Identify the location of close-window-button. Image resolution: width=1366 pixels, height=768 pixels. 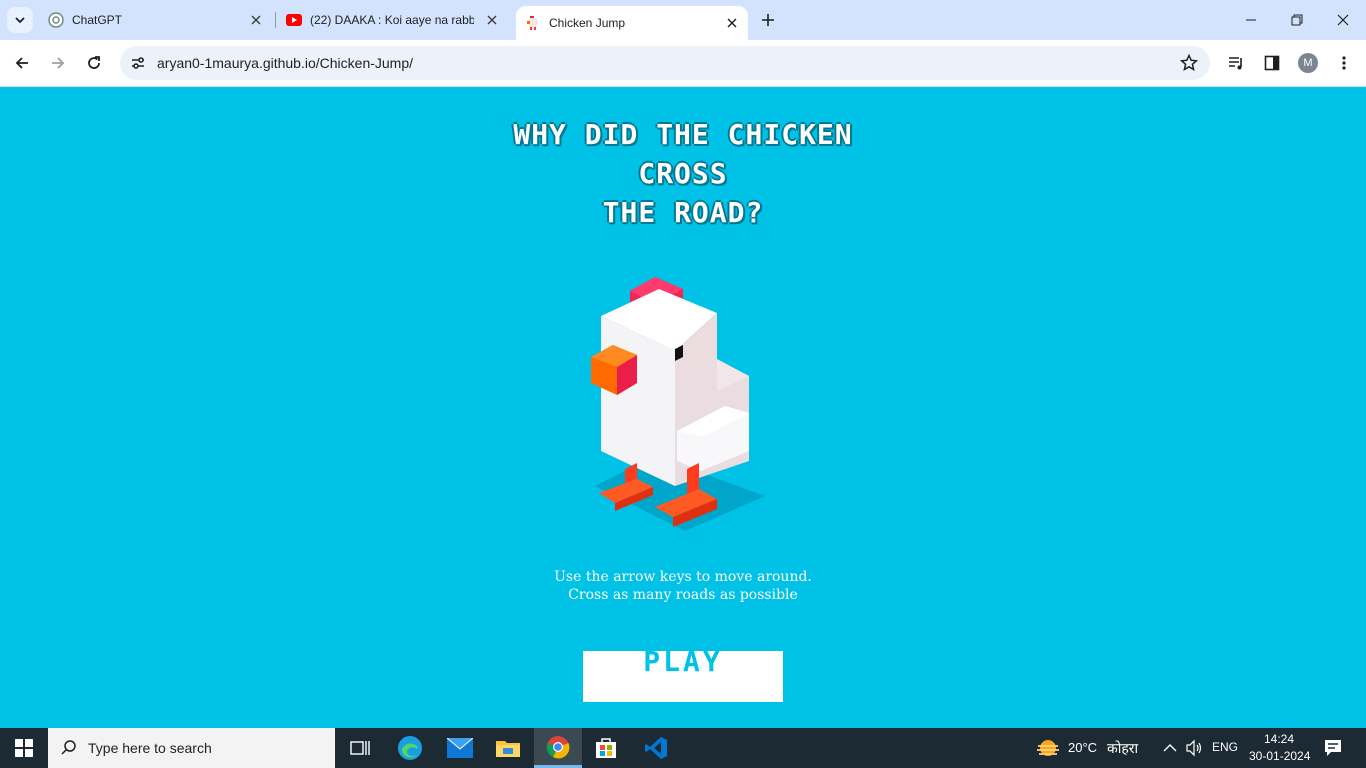
(1343, 20).